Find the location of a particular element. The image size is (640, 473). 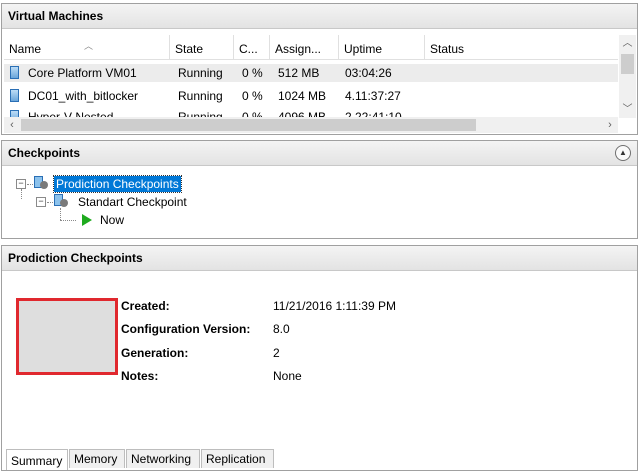

tab-replication: Replication is located at coordinates (237, 458).